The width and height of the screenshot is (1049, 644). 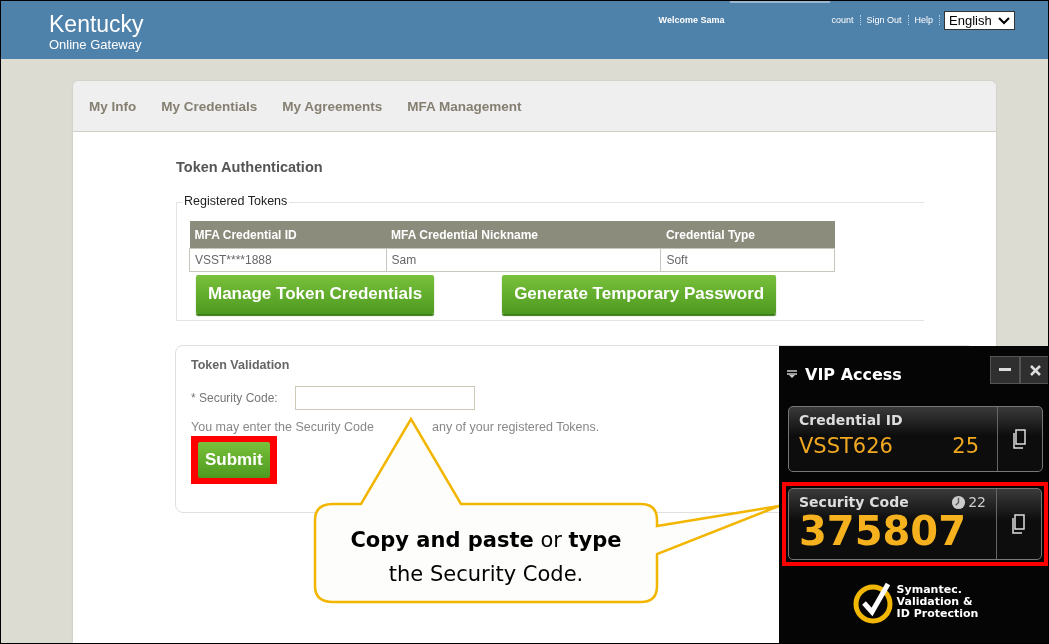 What do you see at coordinates (747, 235) in the screenshot?
I see `column-header: Credential Type` at bounding box center [747, 235].